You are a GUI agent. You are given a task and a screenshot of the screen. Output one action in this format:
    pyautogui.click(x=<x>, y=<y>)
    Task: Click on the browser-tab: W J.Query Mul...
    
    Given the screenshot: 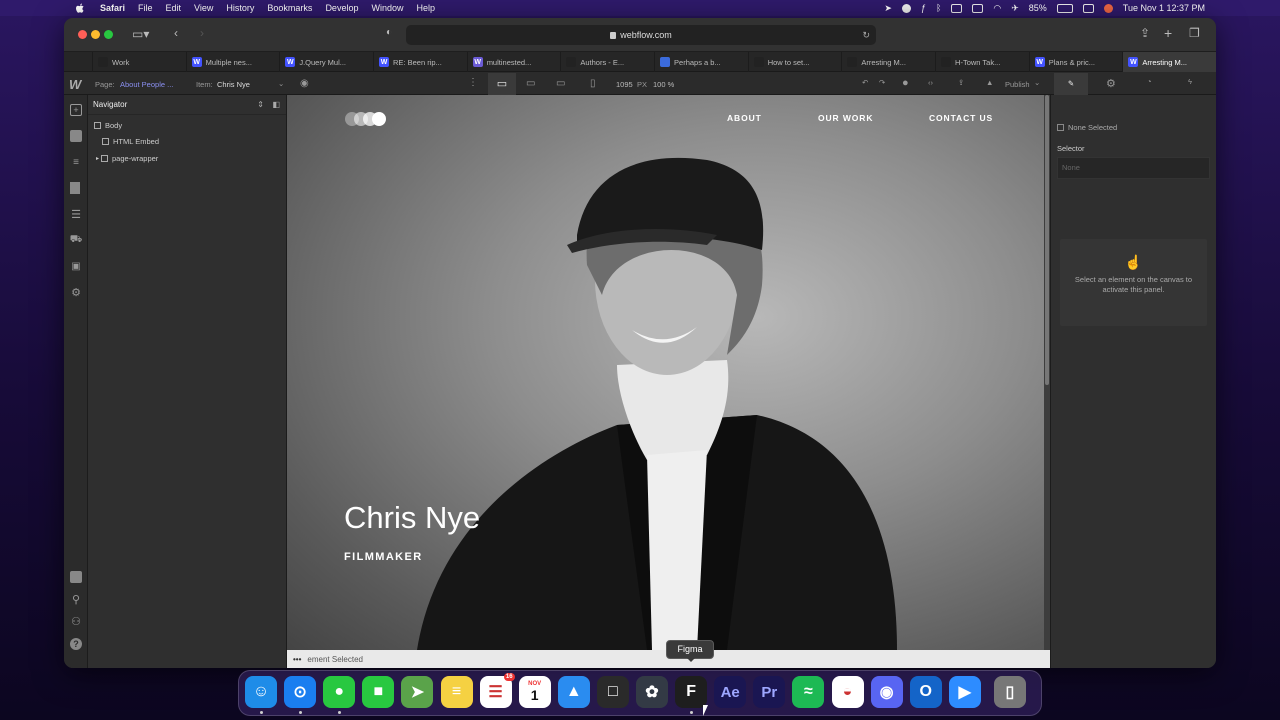 What is the action you would take?
    pyautogui.click(x=326, y=62)
    